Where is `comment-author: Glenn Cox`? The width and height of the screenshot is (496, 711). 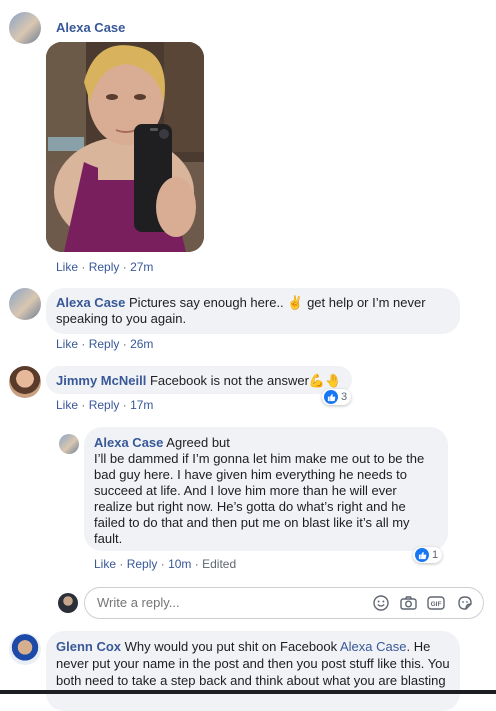 comment-author: Glenn Cox is located at coordinates (88, 646).